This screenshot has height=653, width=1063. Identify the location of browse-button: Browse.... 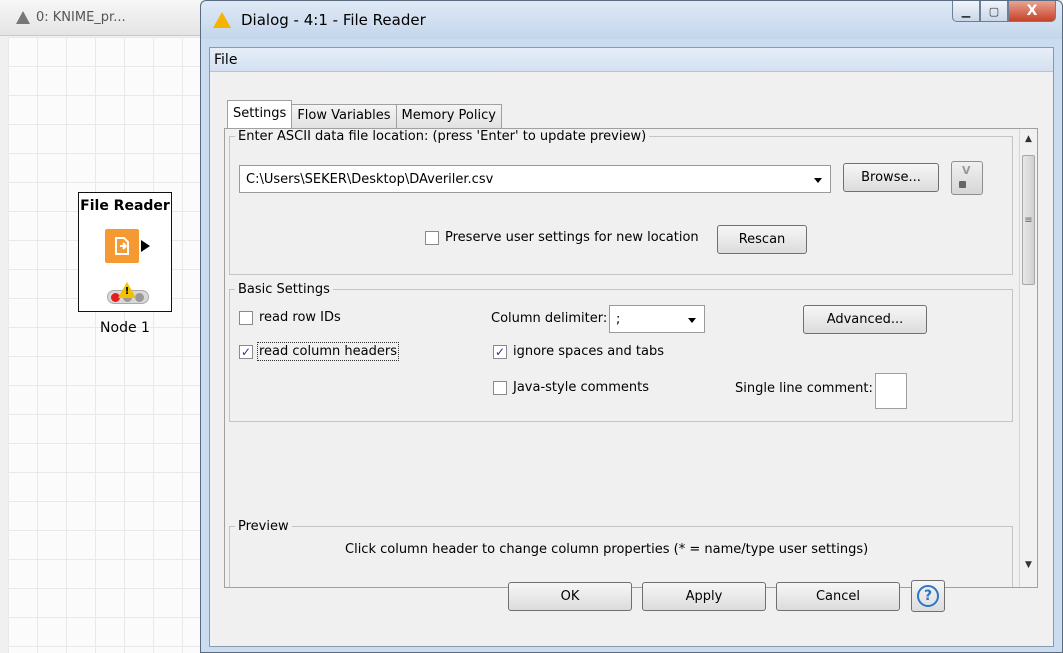
(891, 177).